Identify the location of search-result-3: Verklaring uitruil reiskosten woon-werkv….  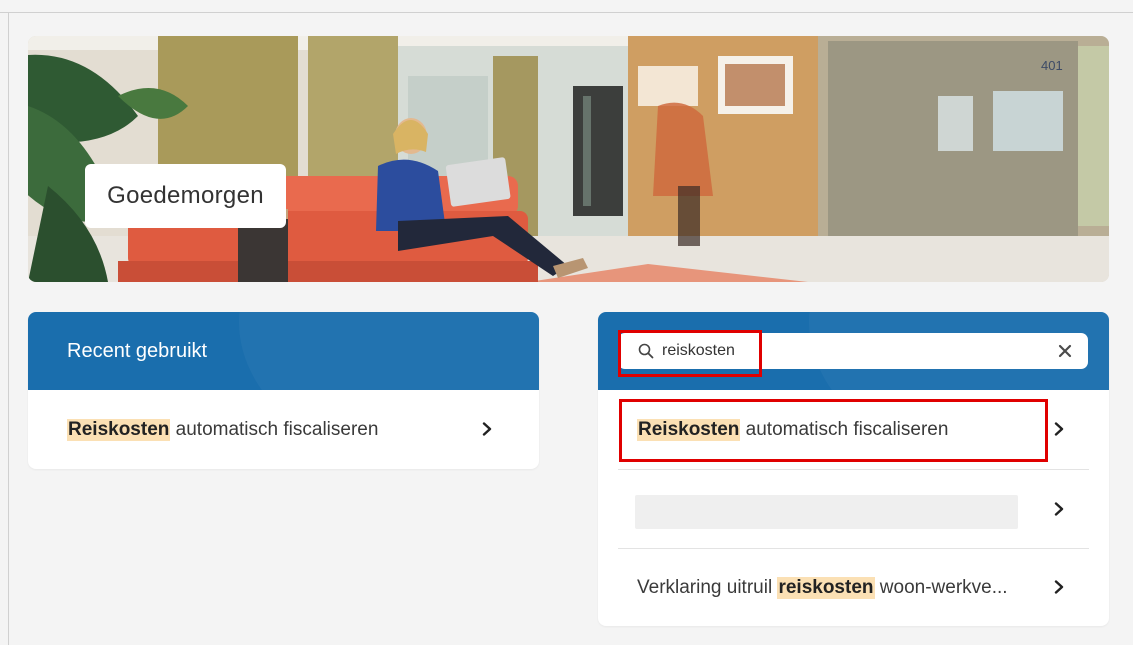
(853, 587).